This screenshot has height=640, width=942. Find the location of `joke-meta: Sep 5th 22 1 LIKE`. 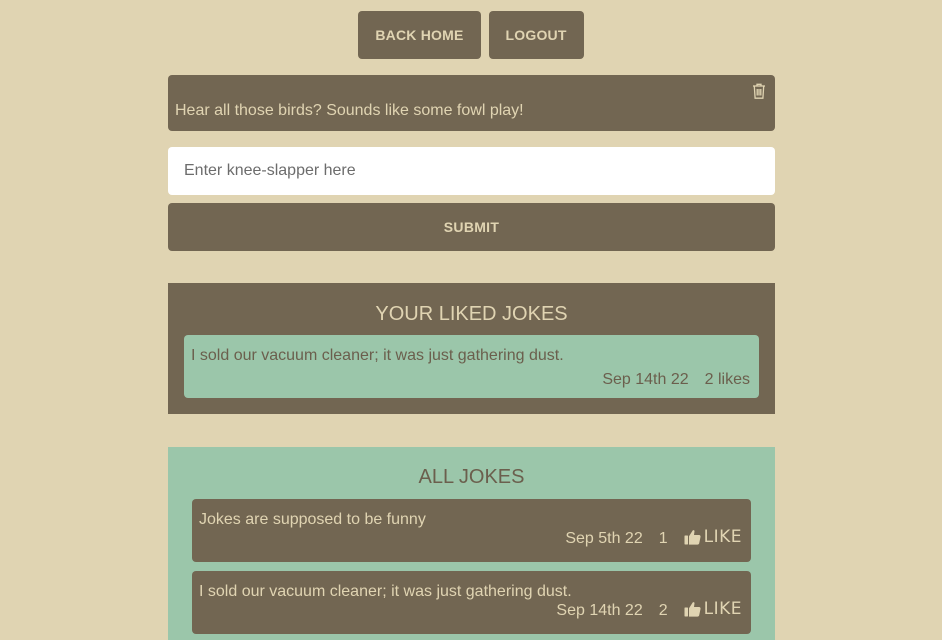

joke-meta: Sep 5th 22 1 LIKE is located at coordinates (653, 537).